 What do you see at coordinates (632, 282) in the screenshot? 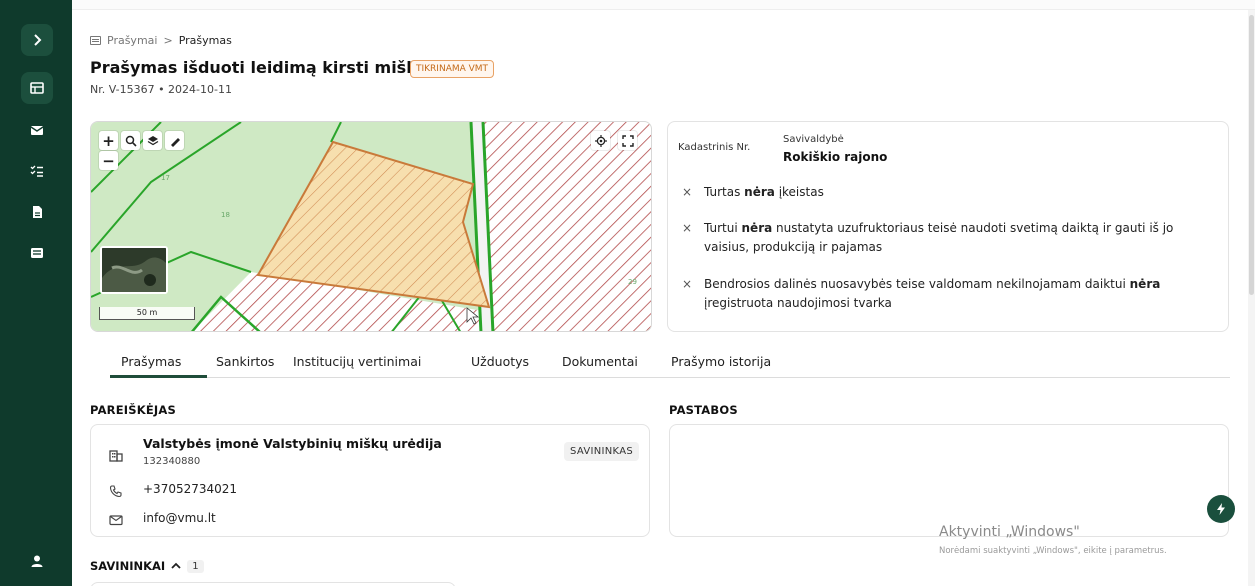
I see `parcel-number: 29` at bounding box center [632, 282].